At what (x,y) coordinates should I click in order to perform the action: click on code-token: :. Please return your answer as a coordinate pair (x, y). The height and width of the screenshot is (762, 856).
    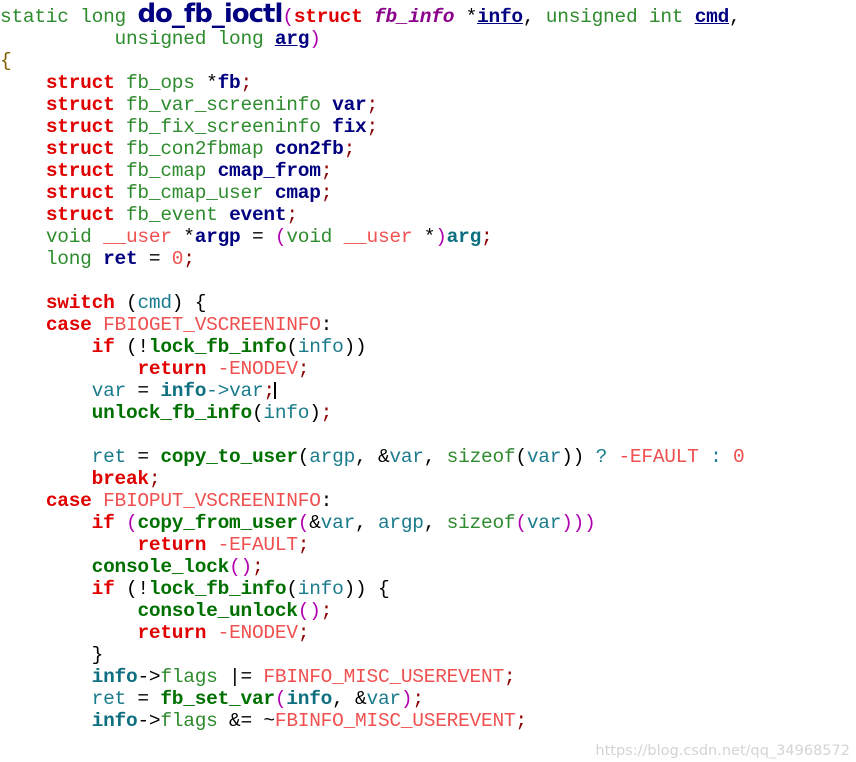
    Looking at the image, I should click on (716, 457).